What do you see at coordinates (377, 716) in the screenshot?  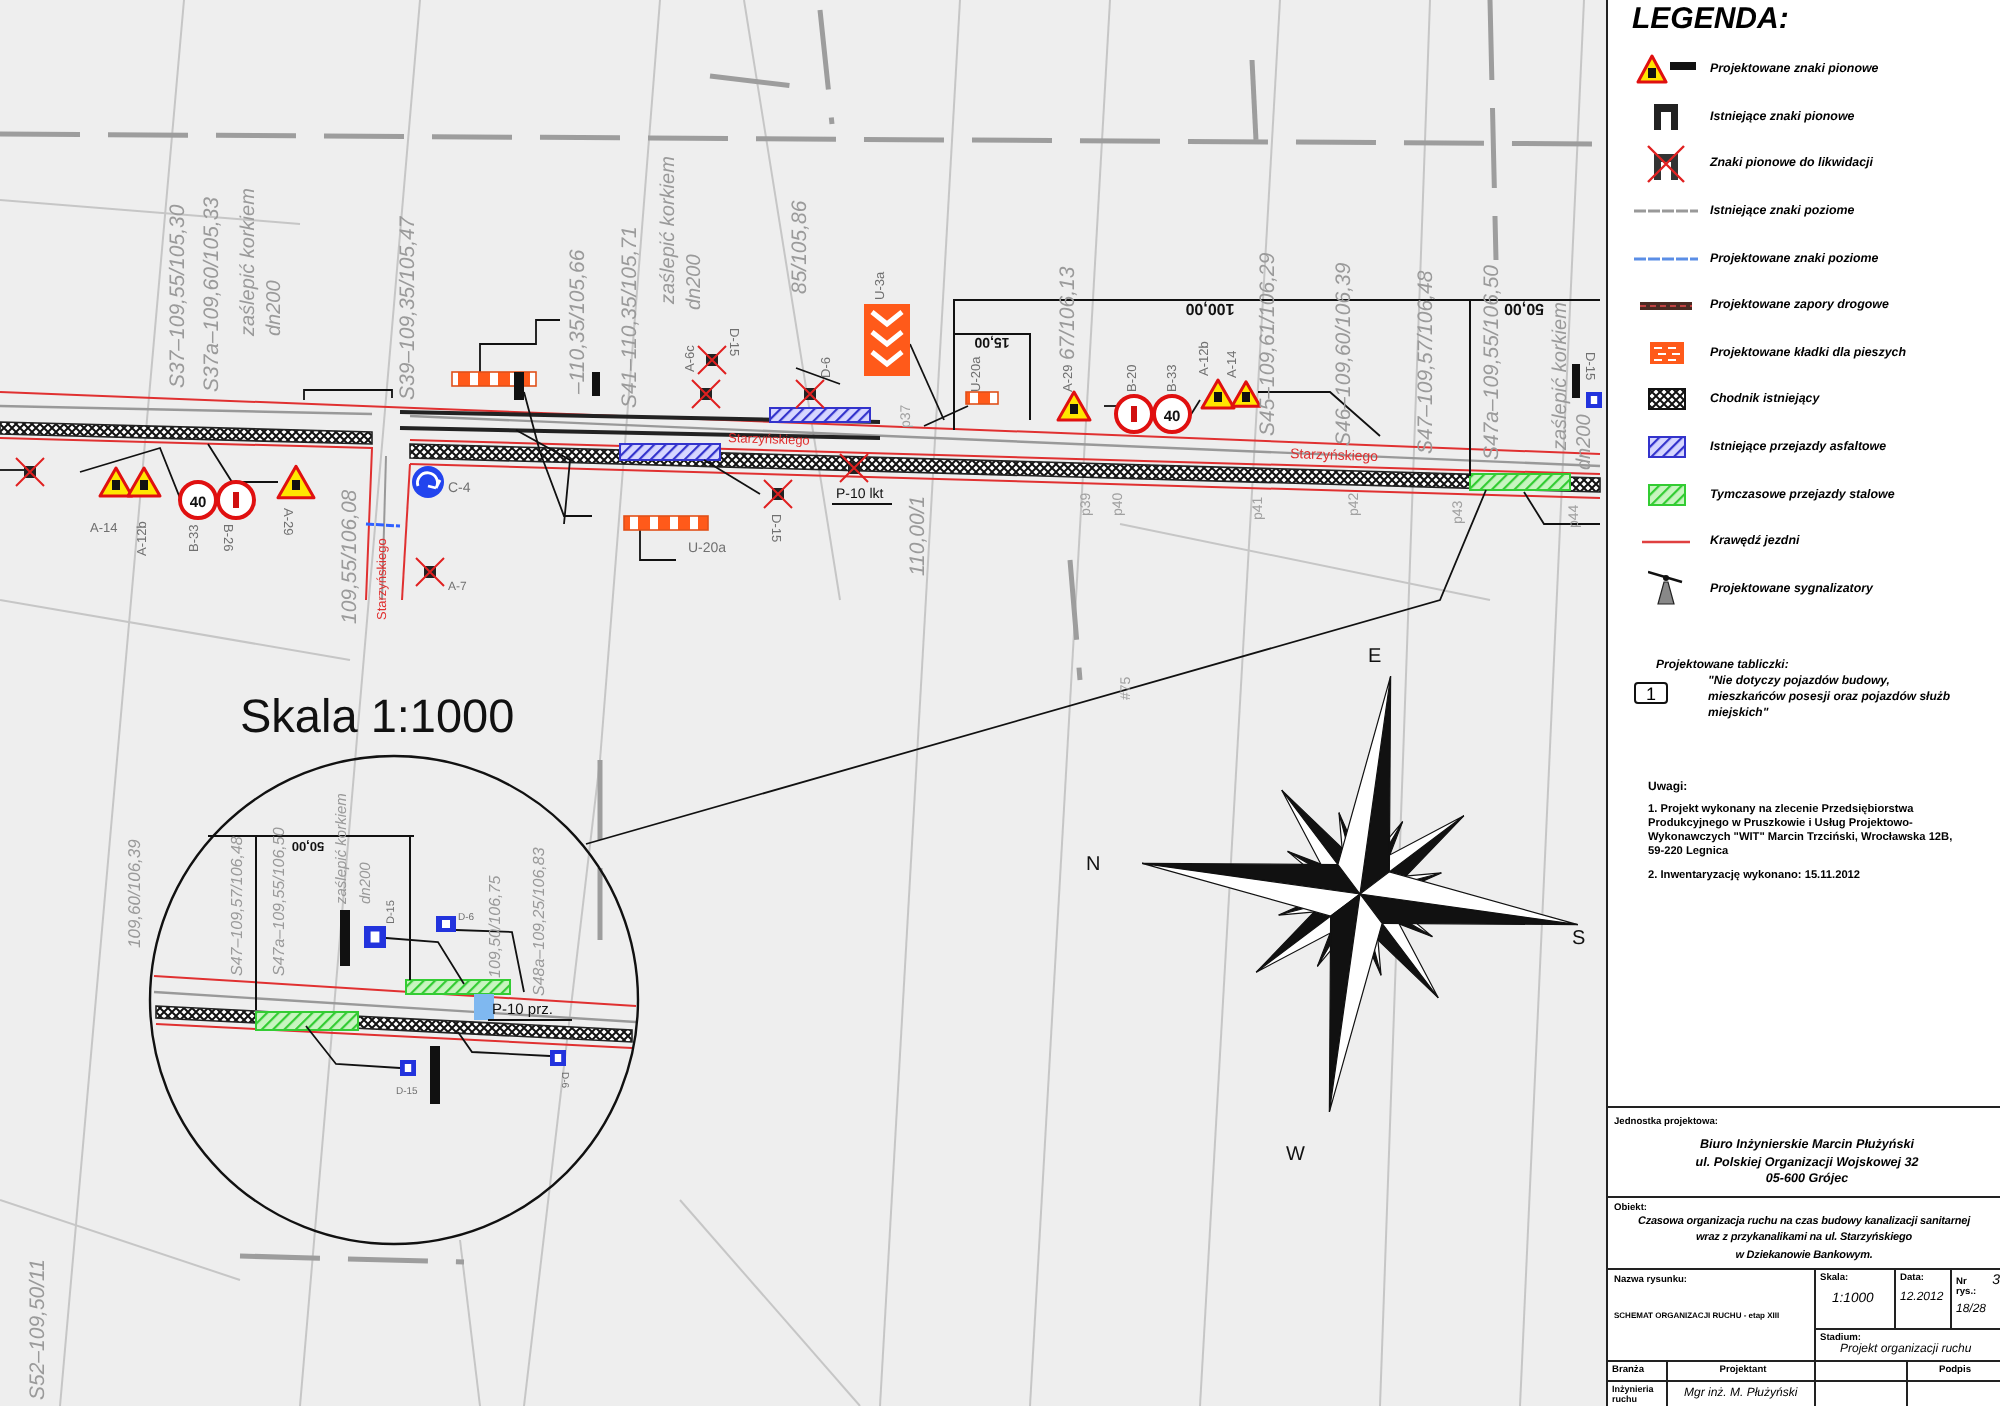 I see `scale-label: Skala 1:1000` at bounding box center [377, 716].